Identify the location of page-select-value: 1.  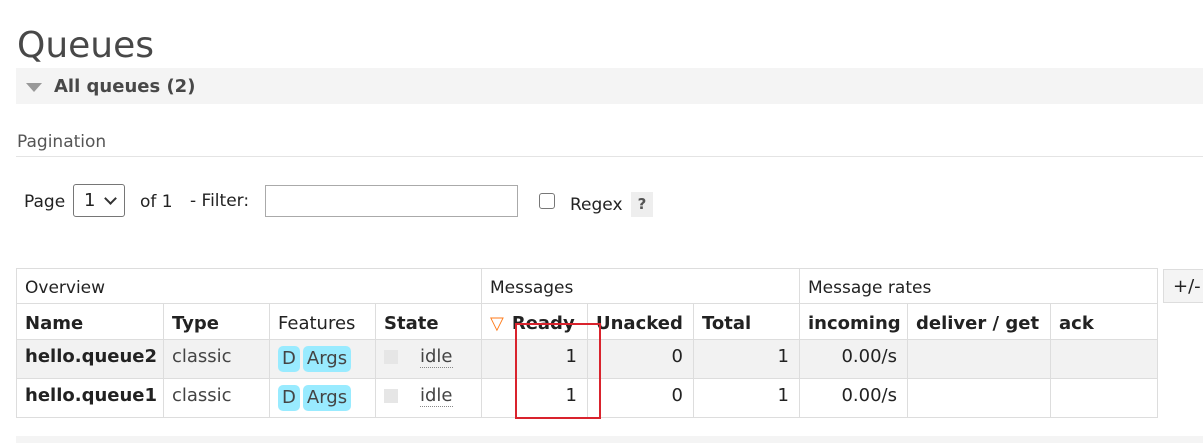
(90, 200).